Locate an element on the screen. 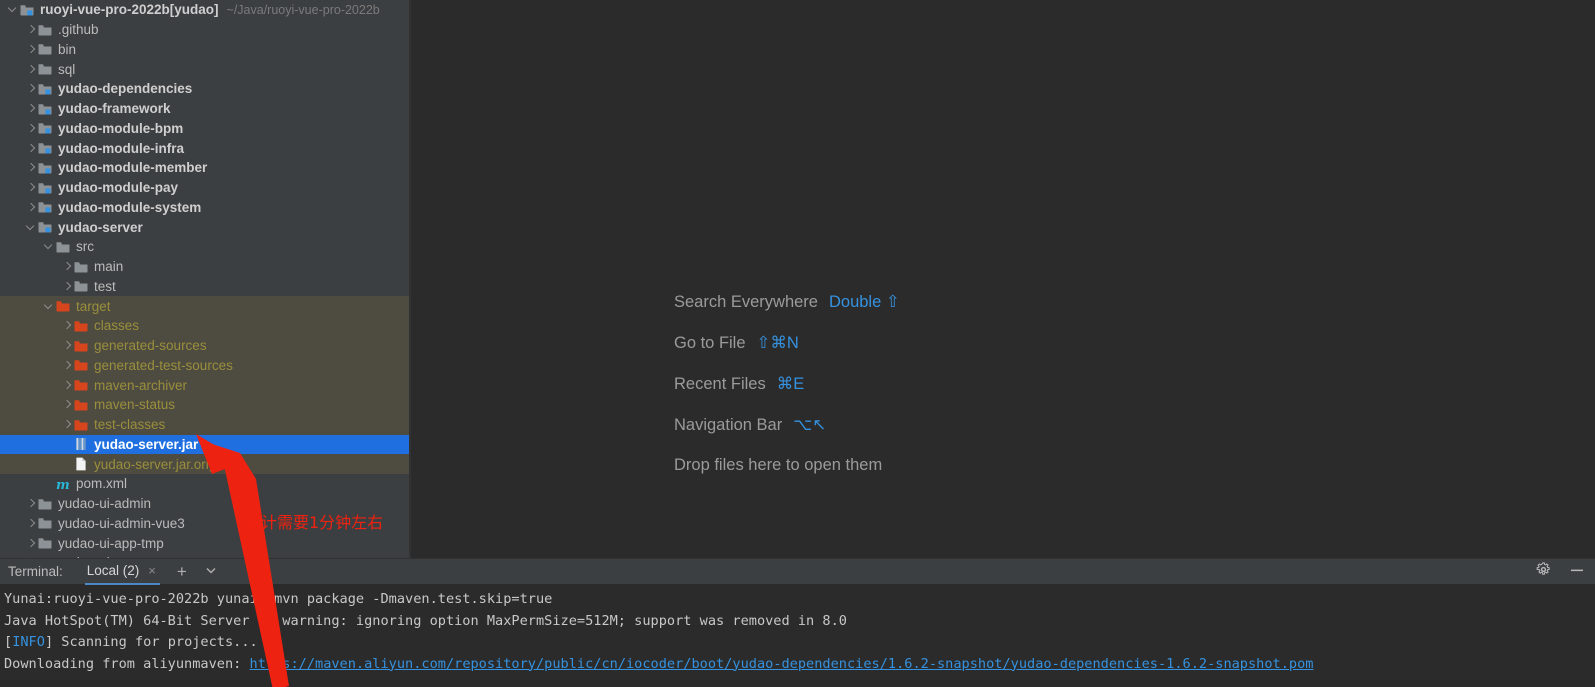  tree-row-yudao-module-system: yudao-module-system is located at coordinates (204, 208).